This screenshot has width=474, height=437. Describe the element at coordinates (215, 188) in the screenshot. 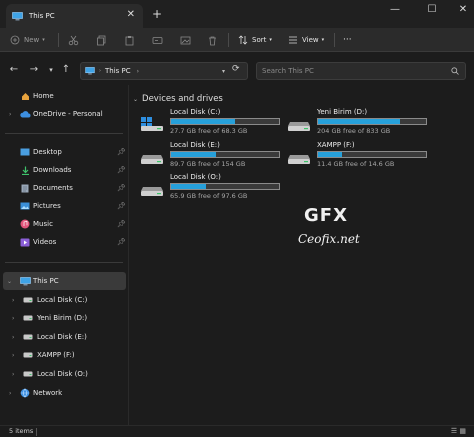

I see `drive-item-o: Local Disk (O:) 65.9 GB free of 97.6 GB` at that location.